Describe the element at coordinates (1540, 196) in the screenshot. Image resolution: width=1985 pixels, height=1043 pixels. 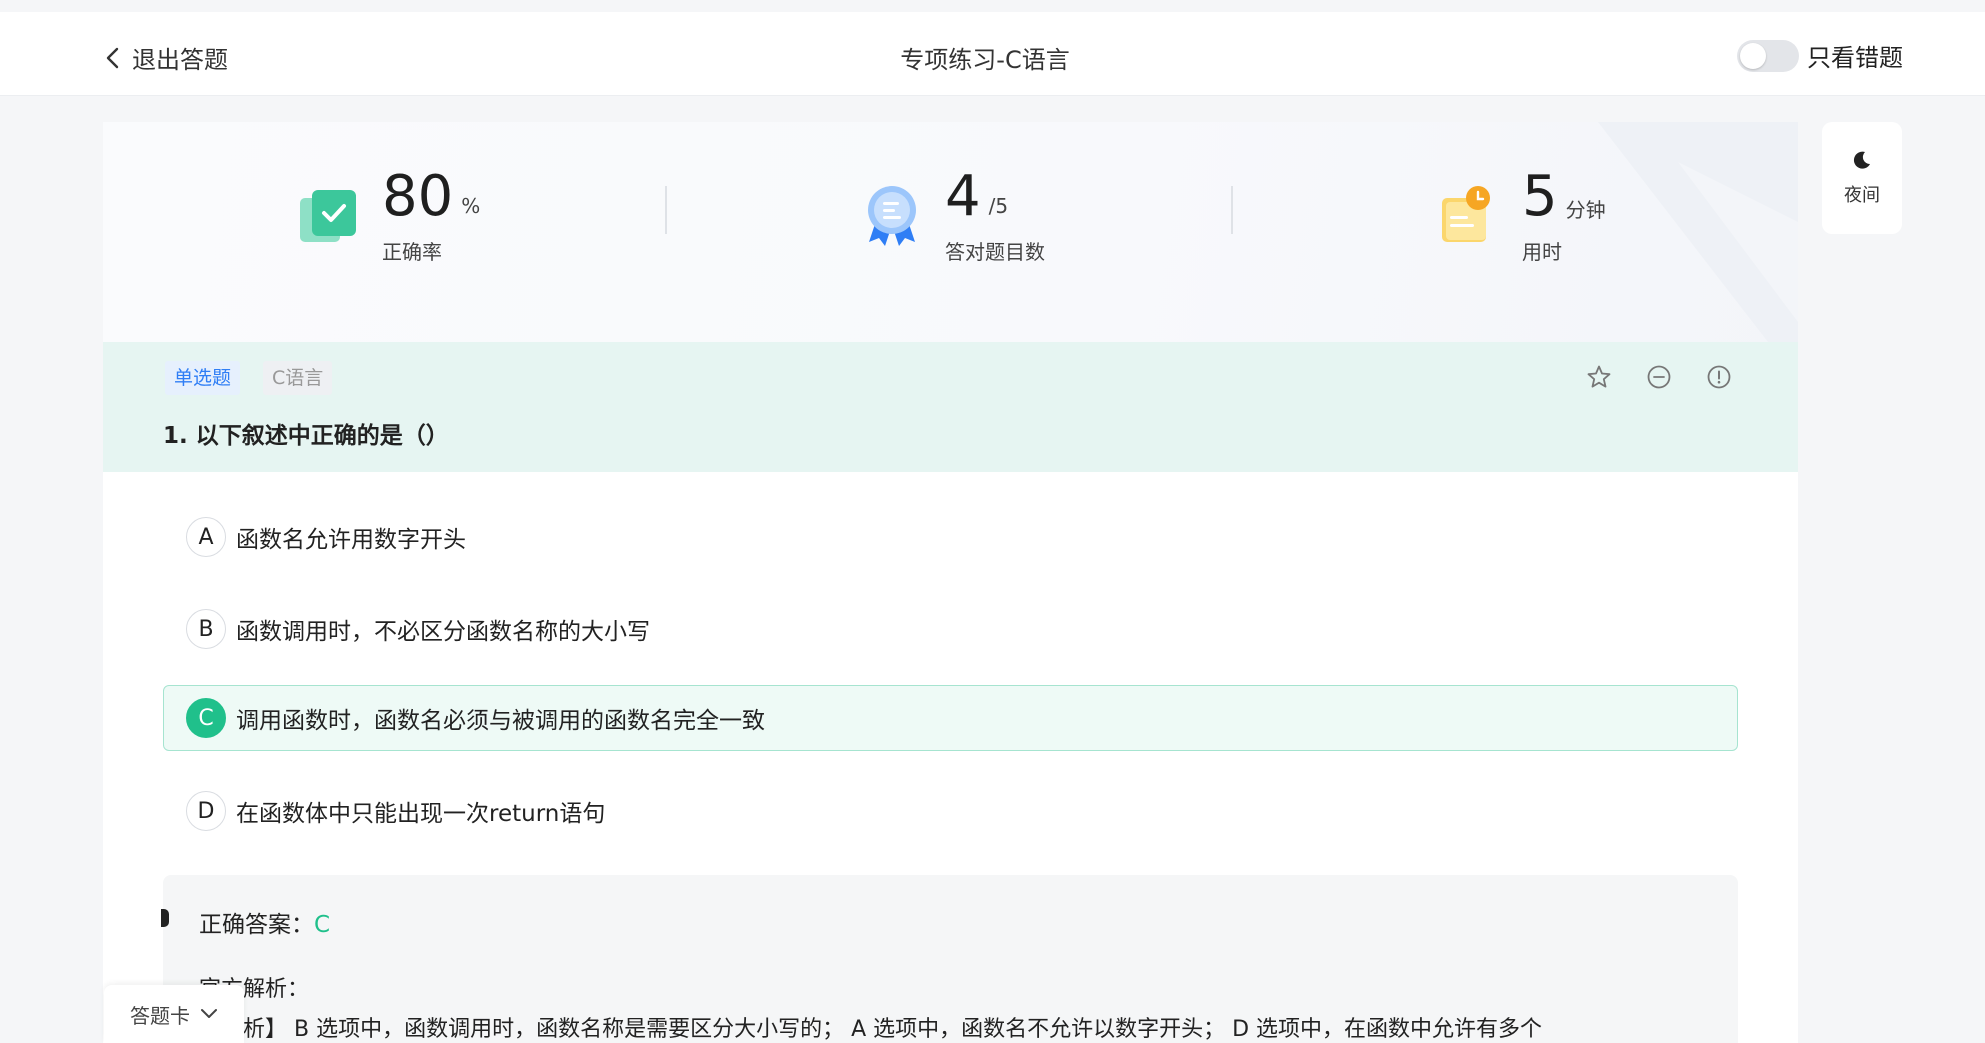
I see `time-used-value: 5` at that location.